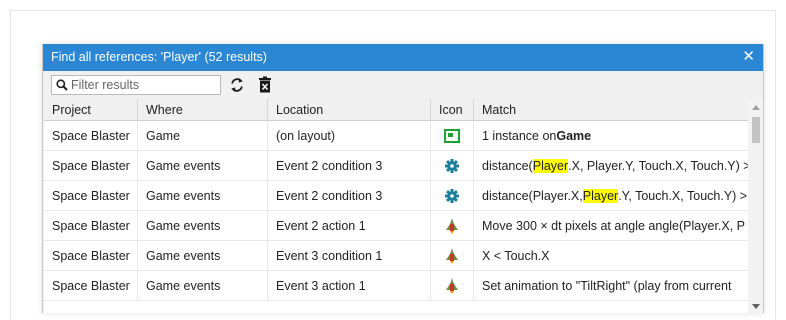 The image size is (786, 320). What do you see at coordinates (507, 165) in the screenshot?
I see `match-text: distance(` at bounding box center [507, 165].